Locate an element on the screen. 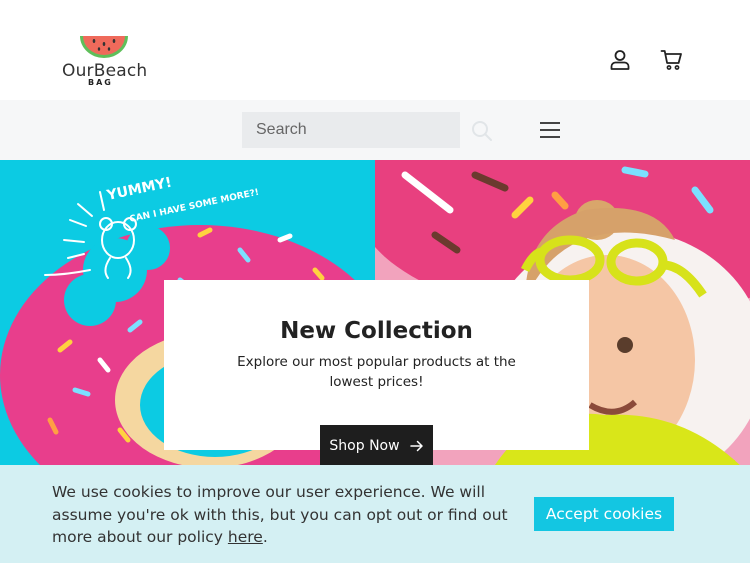  hamburger-menu-icon is located at coordinates (550, 130).